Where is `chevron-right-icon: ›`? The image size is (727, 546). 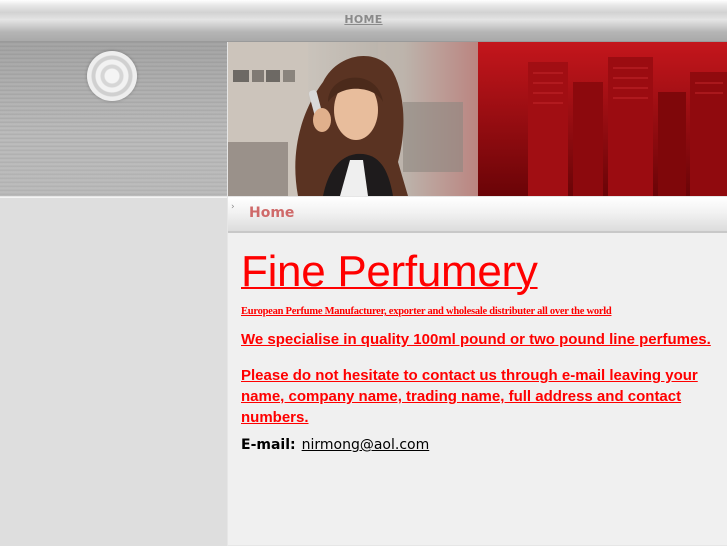
chevron-right-icon: › is located at coordinates (233, 207).